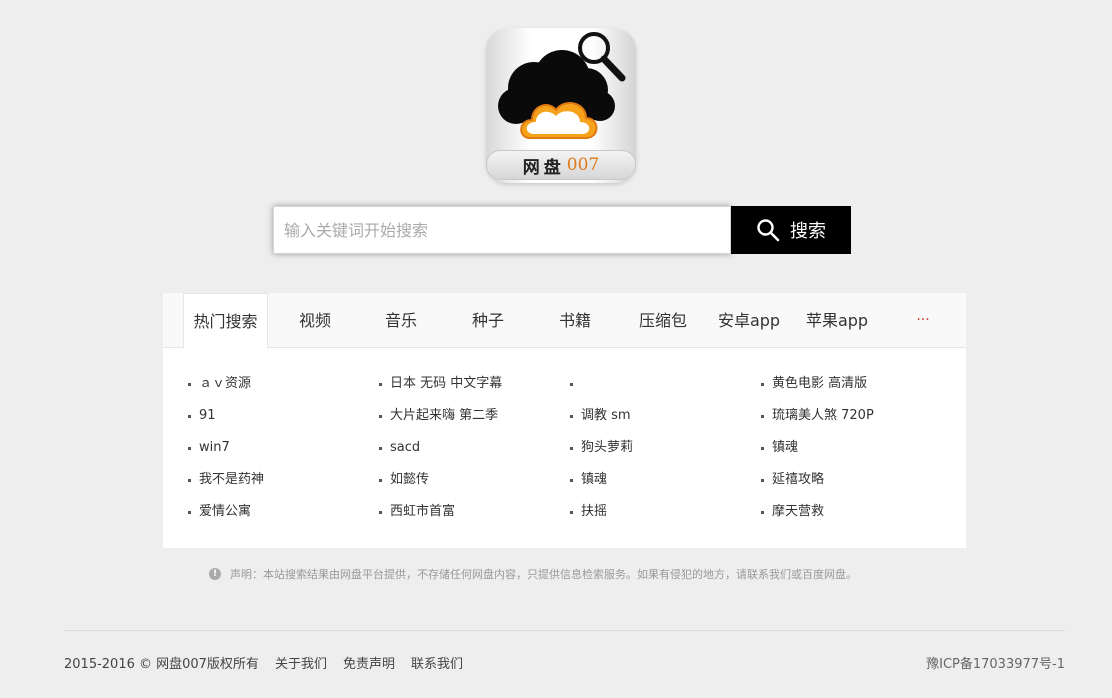 This screenshot has width=1112, height=698. What do you see at coordinates (837, 320) in the screenshot?
I see `tab-ios-app: 苹果app` at bounding box center [837, 320].